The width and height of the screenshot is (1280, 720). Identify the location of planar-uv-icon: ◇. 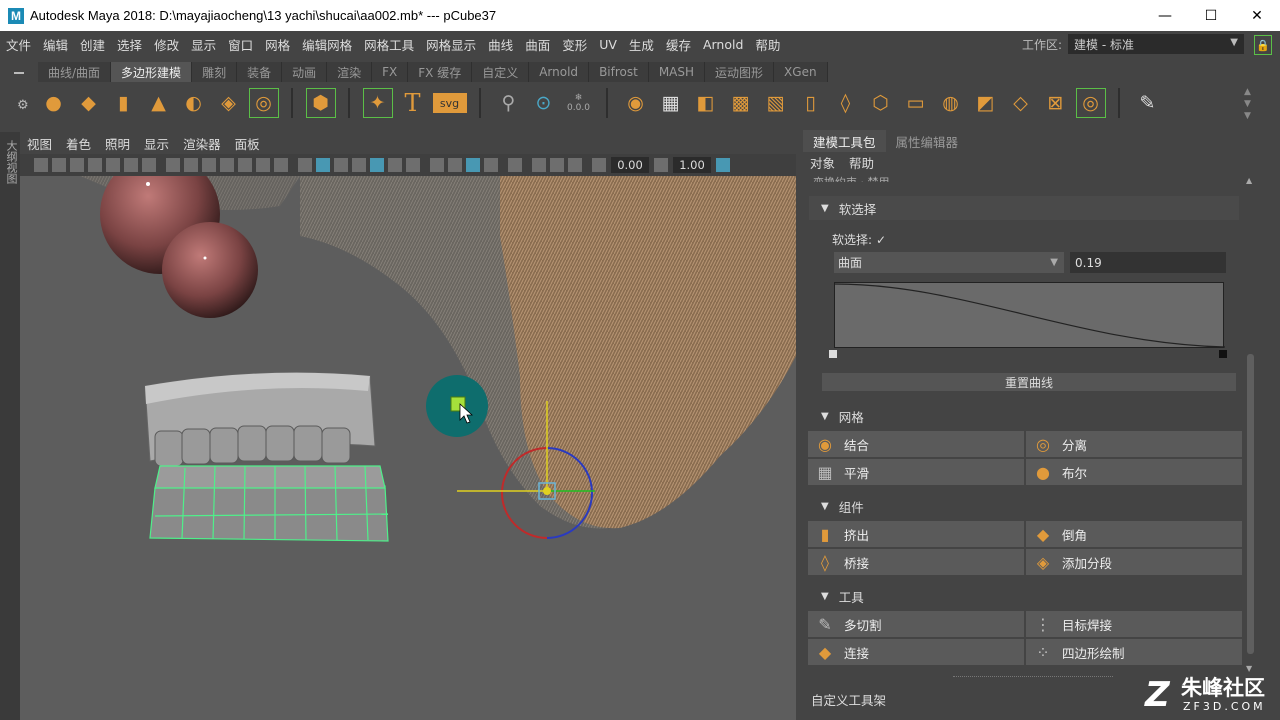
(1021, 103).